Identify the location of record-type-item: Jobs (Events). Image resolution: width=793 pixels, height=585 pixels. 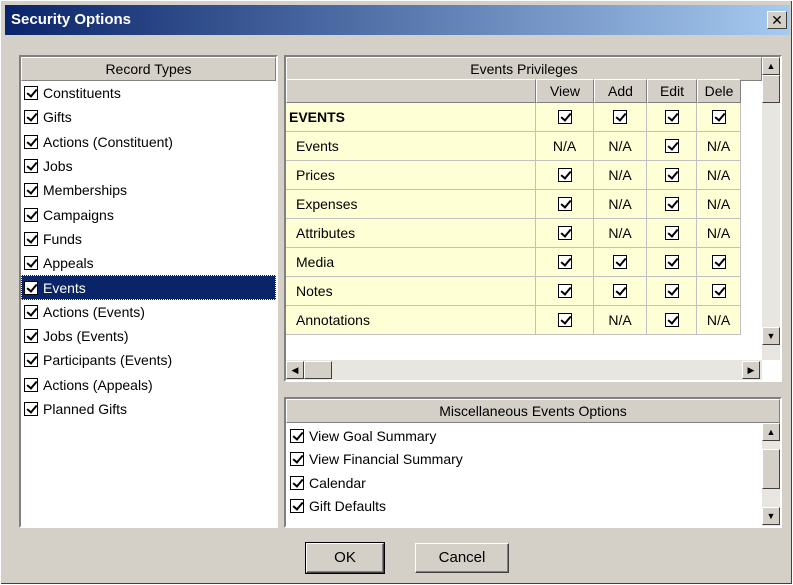
(148, 336).